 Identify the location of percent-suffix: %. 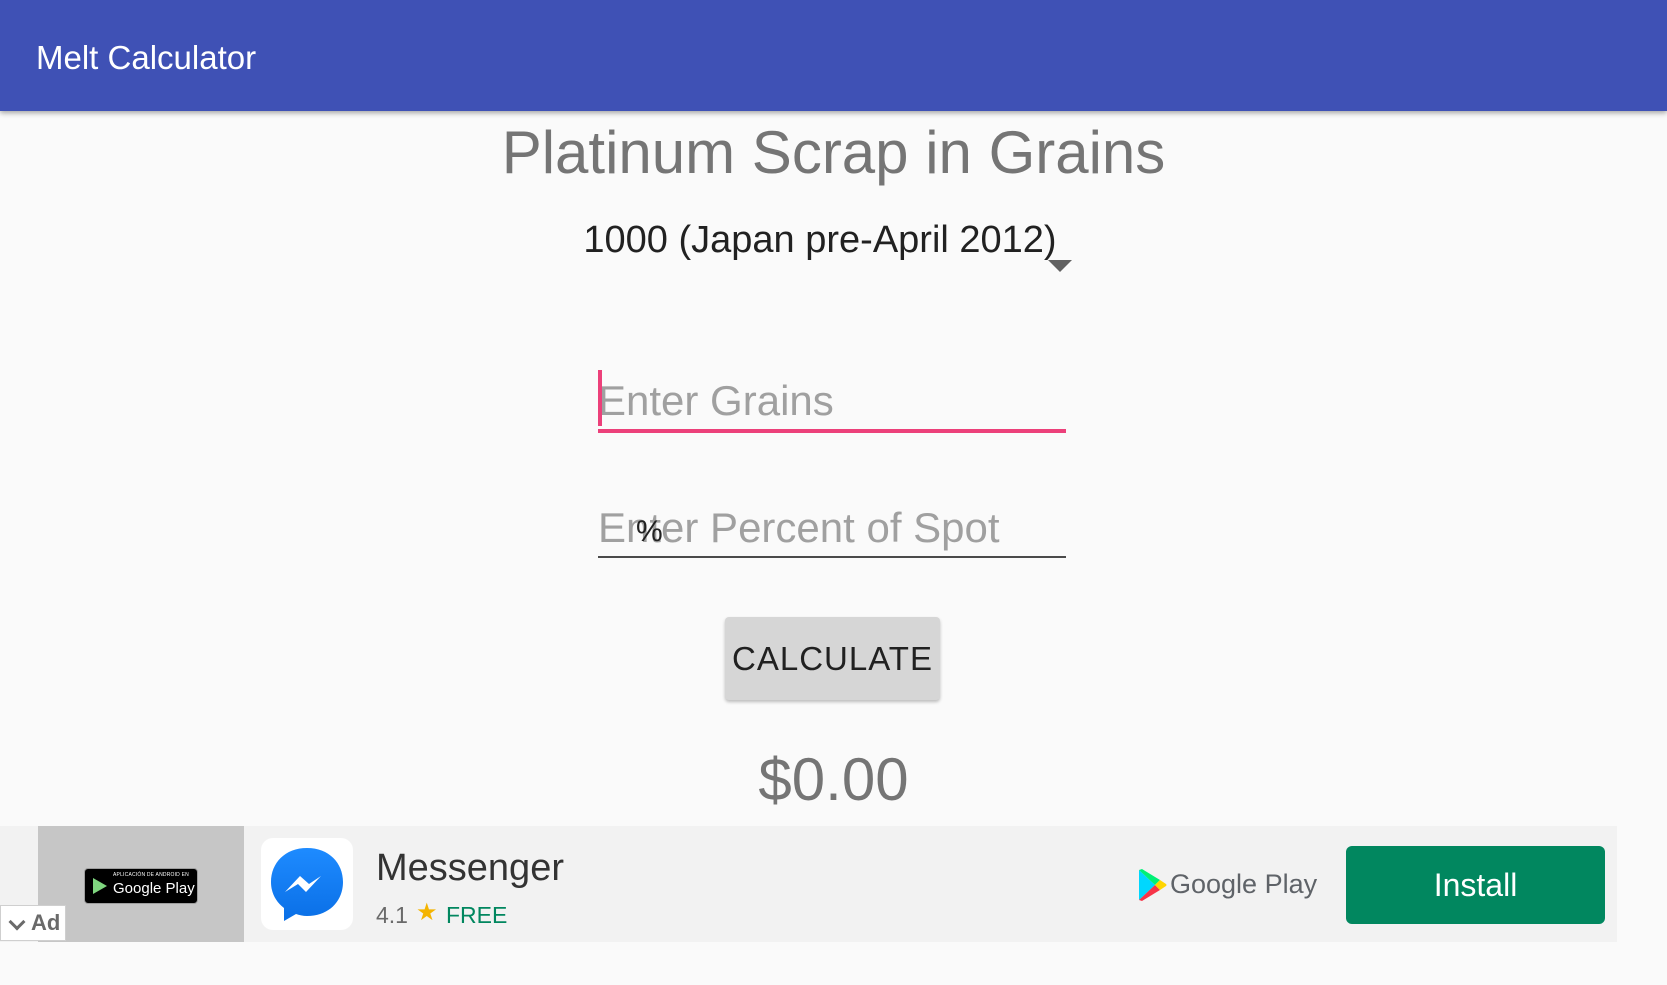
(649, 531).